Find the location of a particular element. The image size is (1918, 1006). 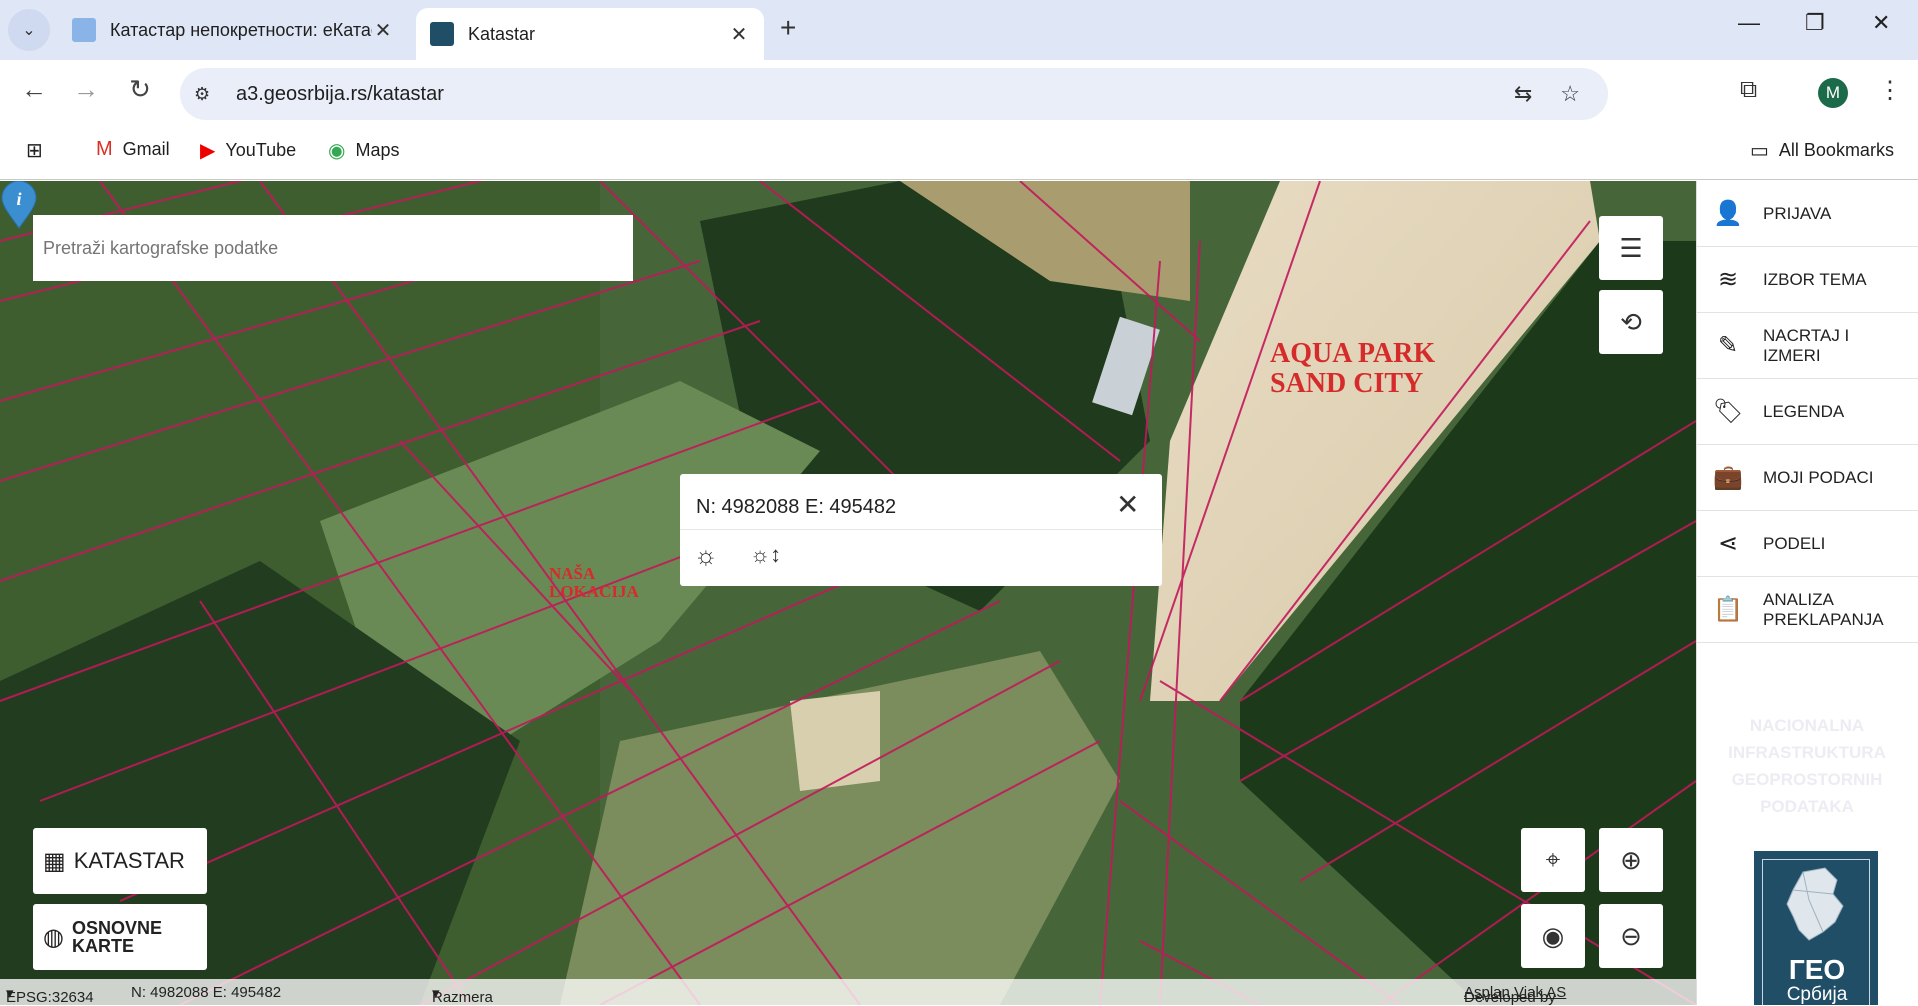

sidebar-item-izbor-tema: ≋ IZBOR TEMA is located at coordinates (1807, 280).